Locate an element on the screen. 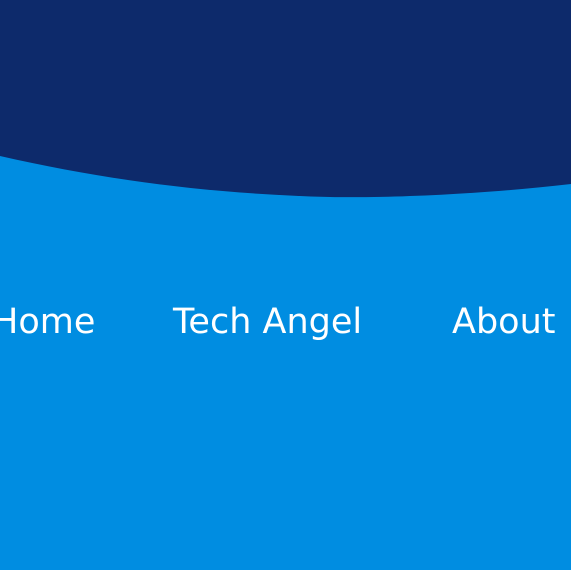 The height and width of the screenshot is (570, 571). main-navigation: Home Tech Angel About is located at coordinates (285, 322).